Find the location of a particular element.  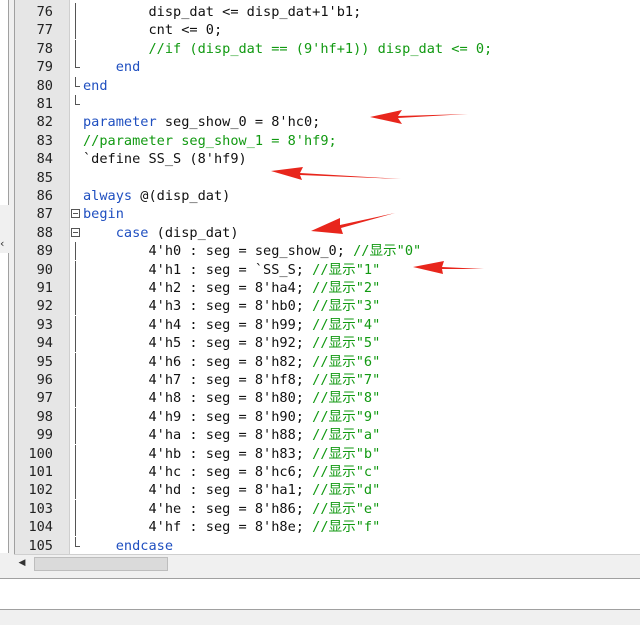

code-line: 103 4'he : seg = 8'h86; //显示"e" is located at coordinates (327, 508).